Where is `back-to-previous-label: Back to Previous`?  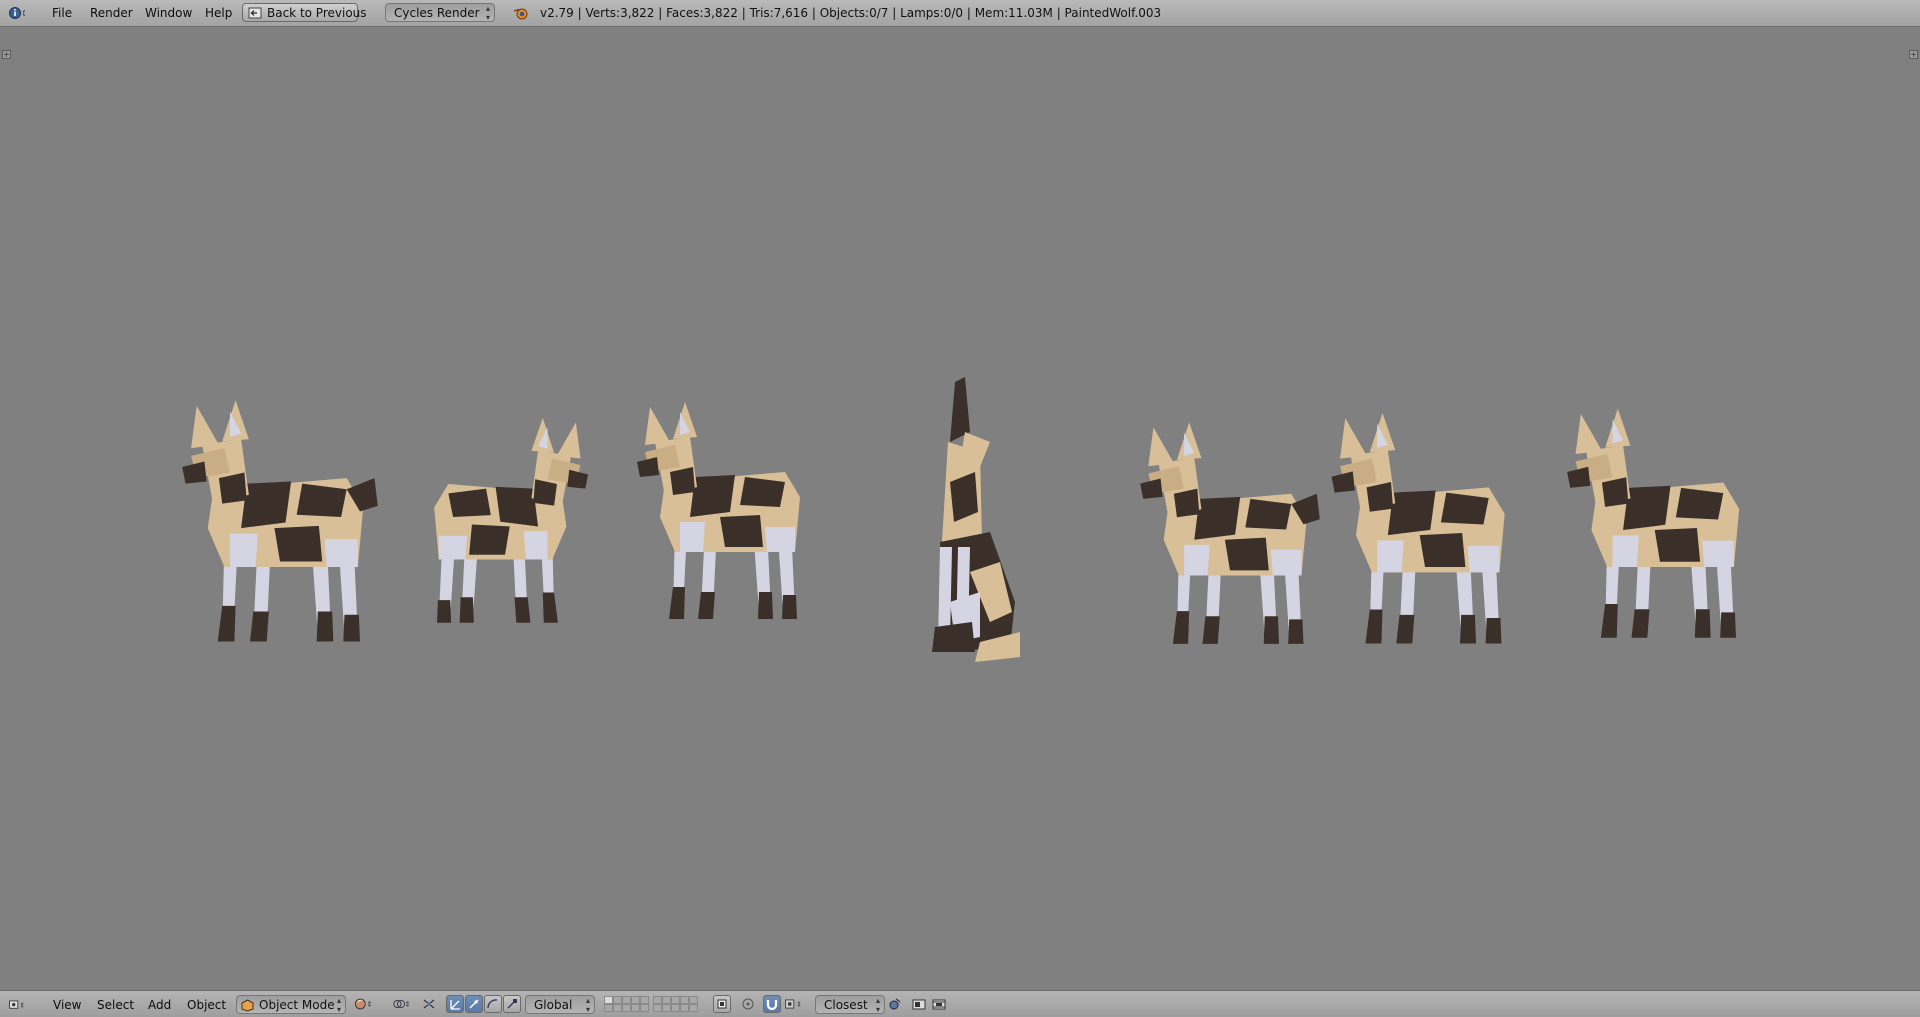
back-to-previous-label: Back to Previous is located at coordinates (317, 13).